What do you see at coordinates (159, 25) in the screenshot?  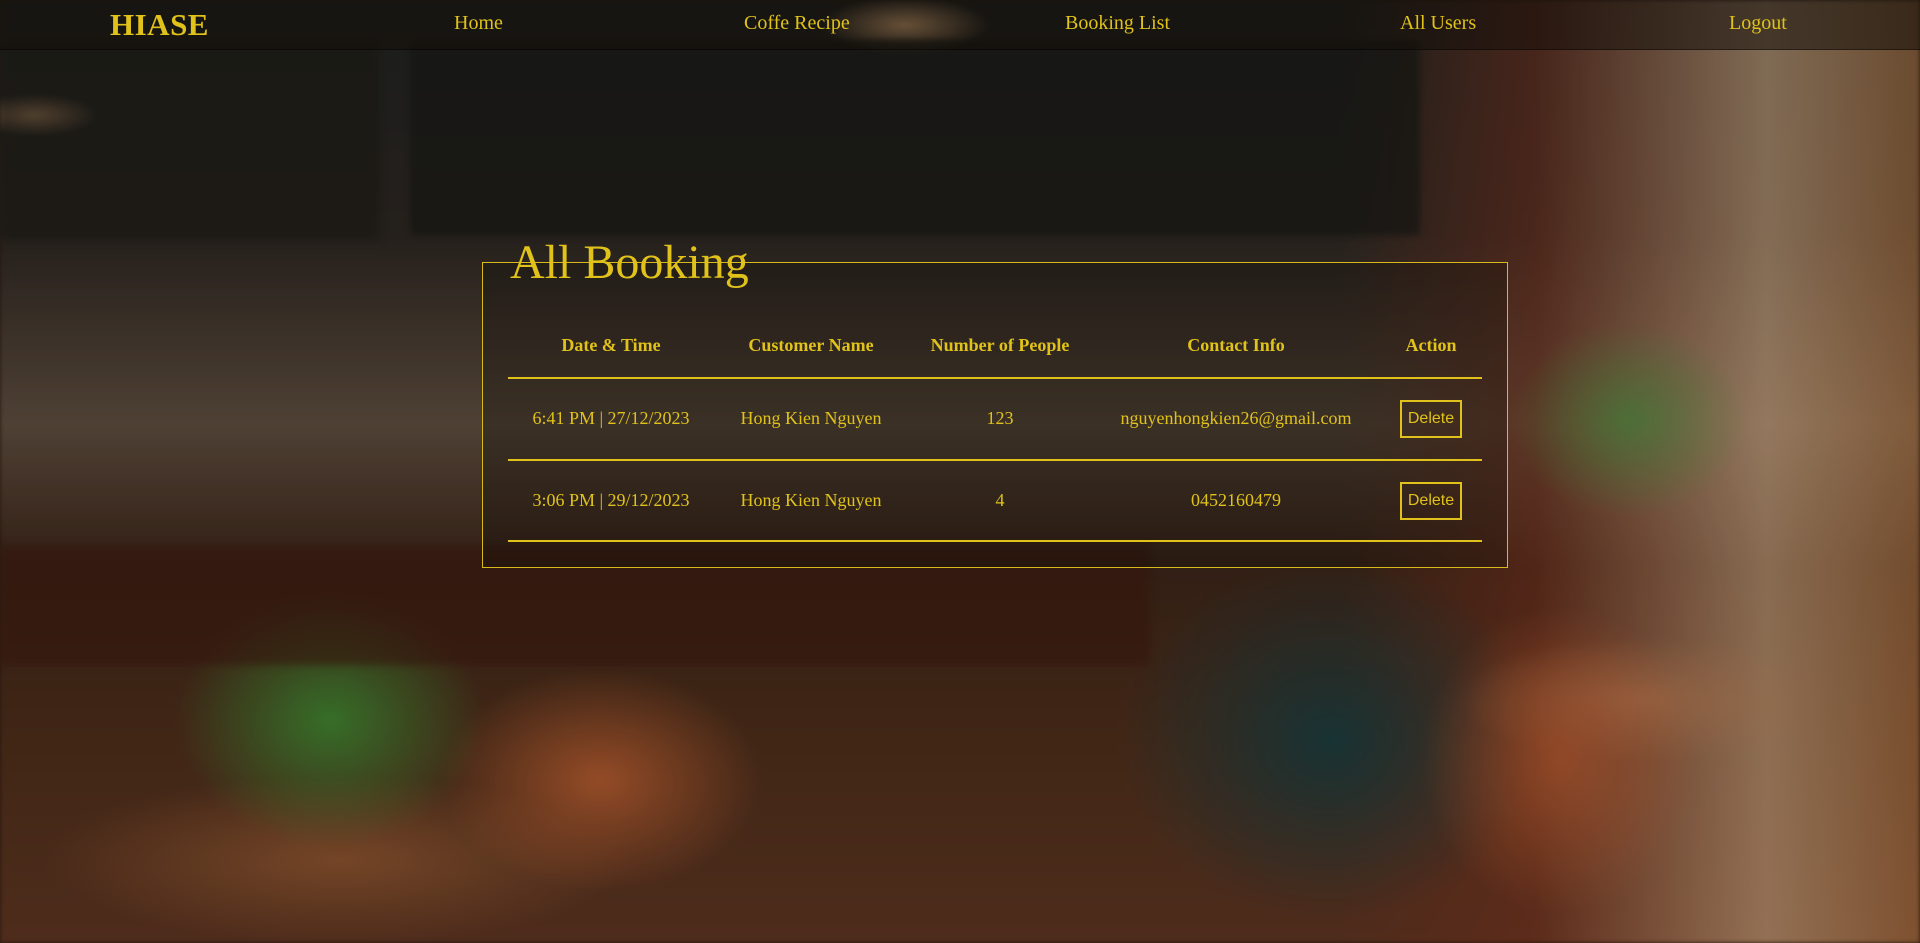 I see `brand-logo: HIASE` at bounding box center [159, 25].